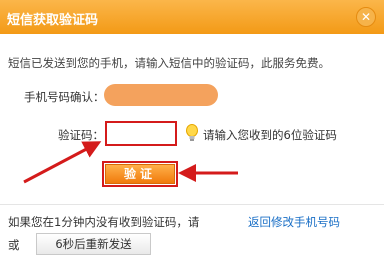 This screenshot has width=384, height=257. I want to click on resend-button: 6秒后重新发送, so click(93, 244).